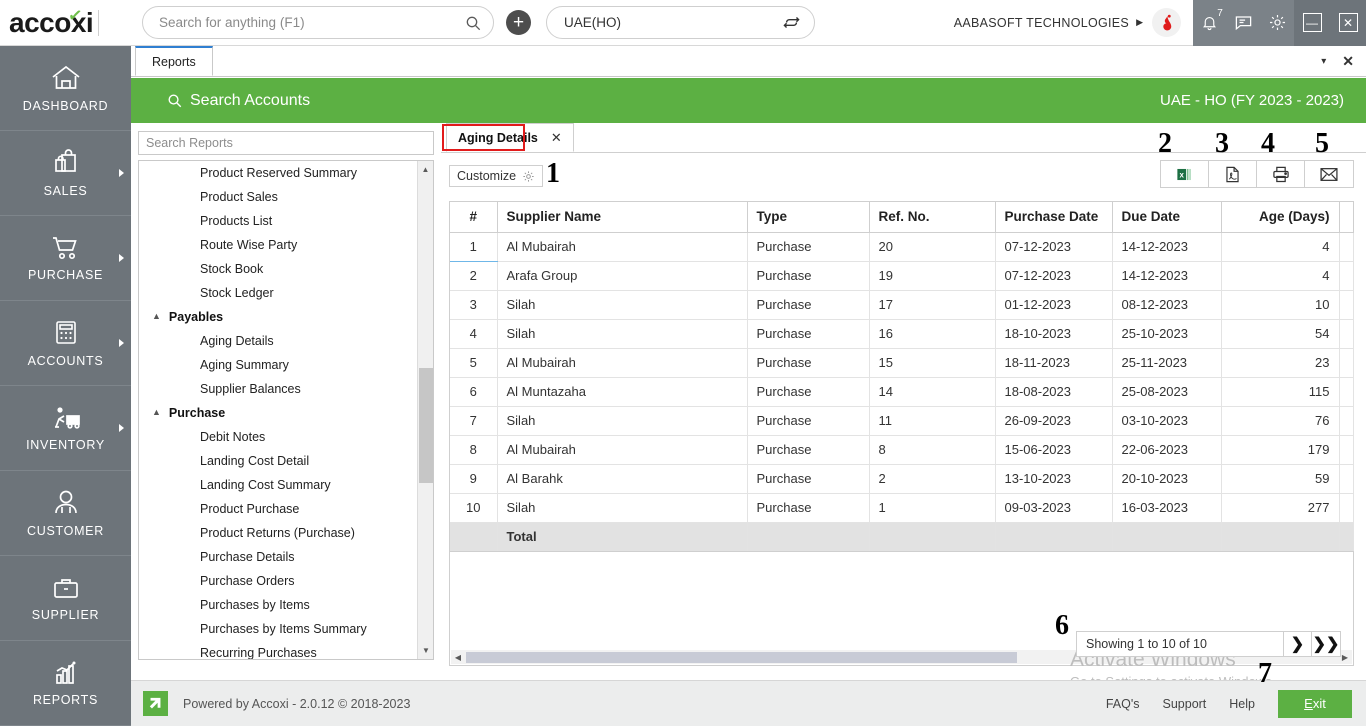 Image resolution: width=1366 pixels, height=726 pixels. What do you see at coordinates (425, 169) in the screenshot?
I see `scroll-up-icon: ▲` at bounding box center [425, 169].